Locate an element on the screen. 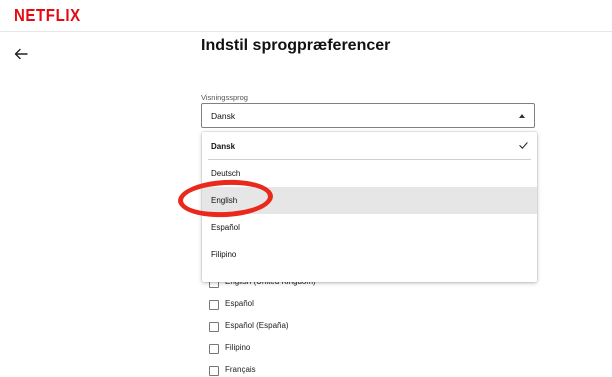 This screenshot has height=377, width=612. option-label: English is located at coordinates (224, 200).